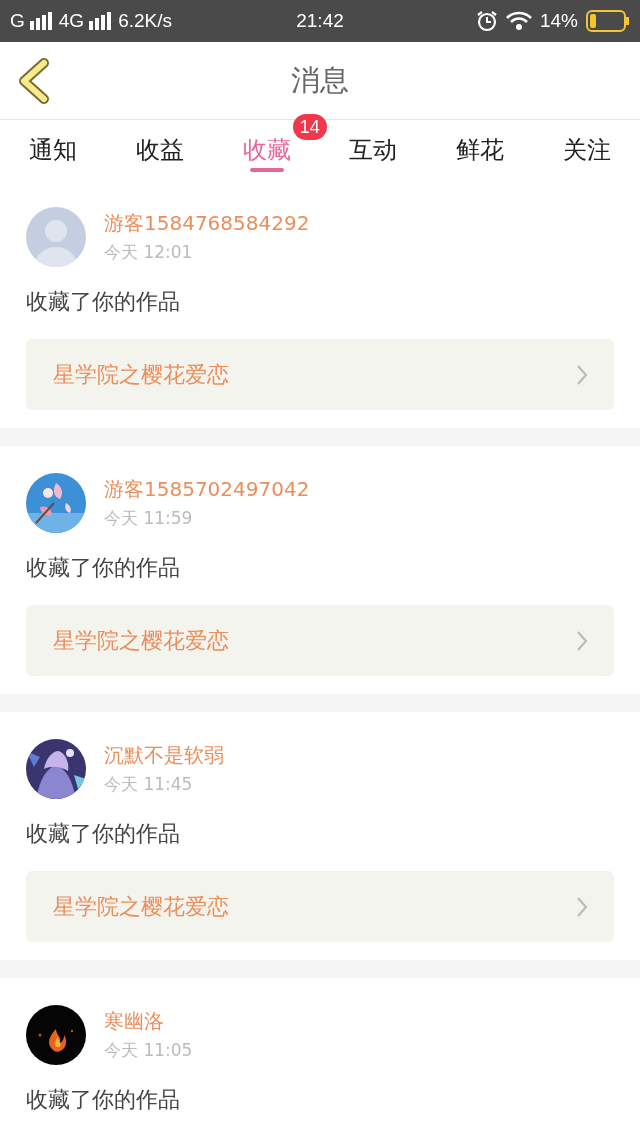  Describe the element at coordinates (149, 518) in the screenshot. I see `message-time: 今天 11:59` at that location.